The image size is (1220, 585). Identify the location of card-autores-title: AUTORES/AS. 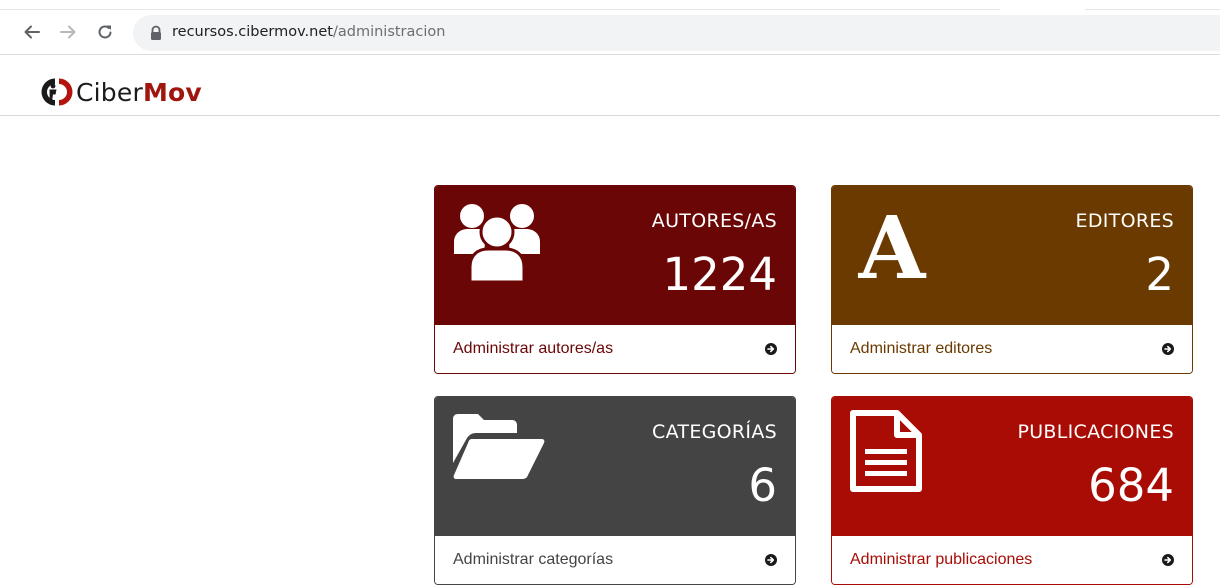
(714, 221).